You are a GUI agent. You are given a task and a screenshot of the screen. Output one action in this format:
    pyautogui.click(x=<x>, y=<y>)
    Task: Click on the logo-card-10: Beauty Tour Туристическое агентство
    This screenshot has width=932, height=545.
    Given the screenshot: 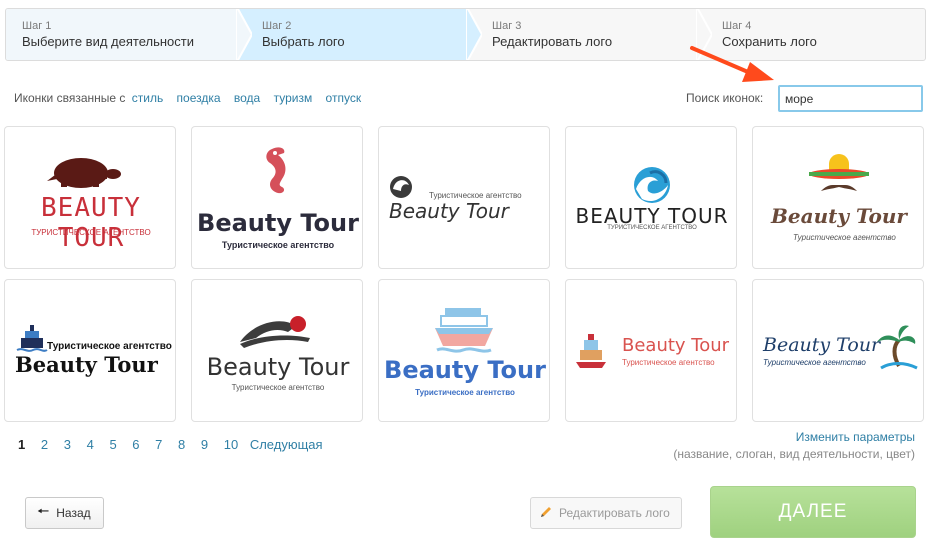 What is the action you would take?
    pyautogui.click(x=838, y=350)
    